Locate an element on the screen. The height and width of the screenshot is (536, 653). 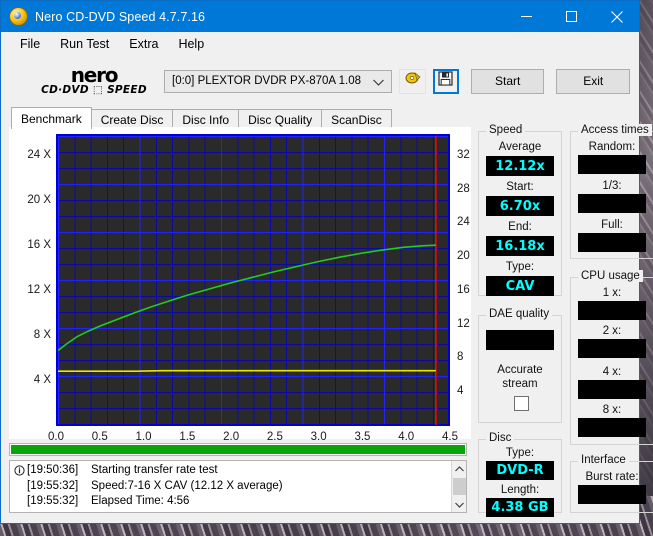
logo-speed-text: SPEED is located at coordinates (127, 90).